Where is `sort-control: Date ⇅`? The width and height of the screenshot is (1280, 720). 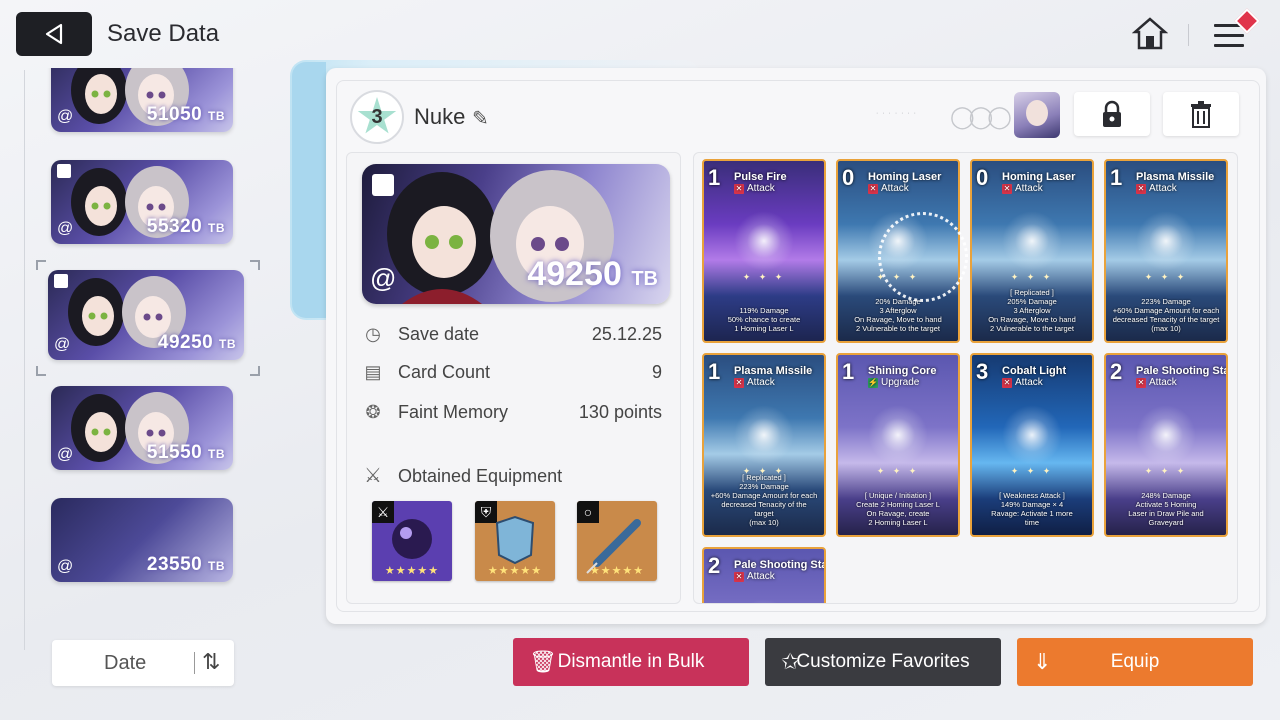 sort-control: Date ⇅ is located at coordinates (143, 663).